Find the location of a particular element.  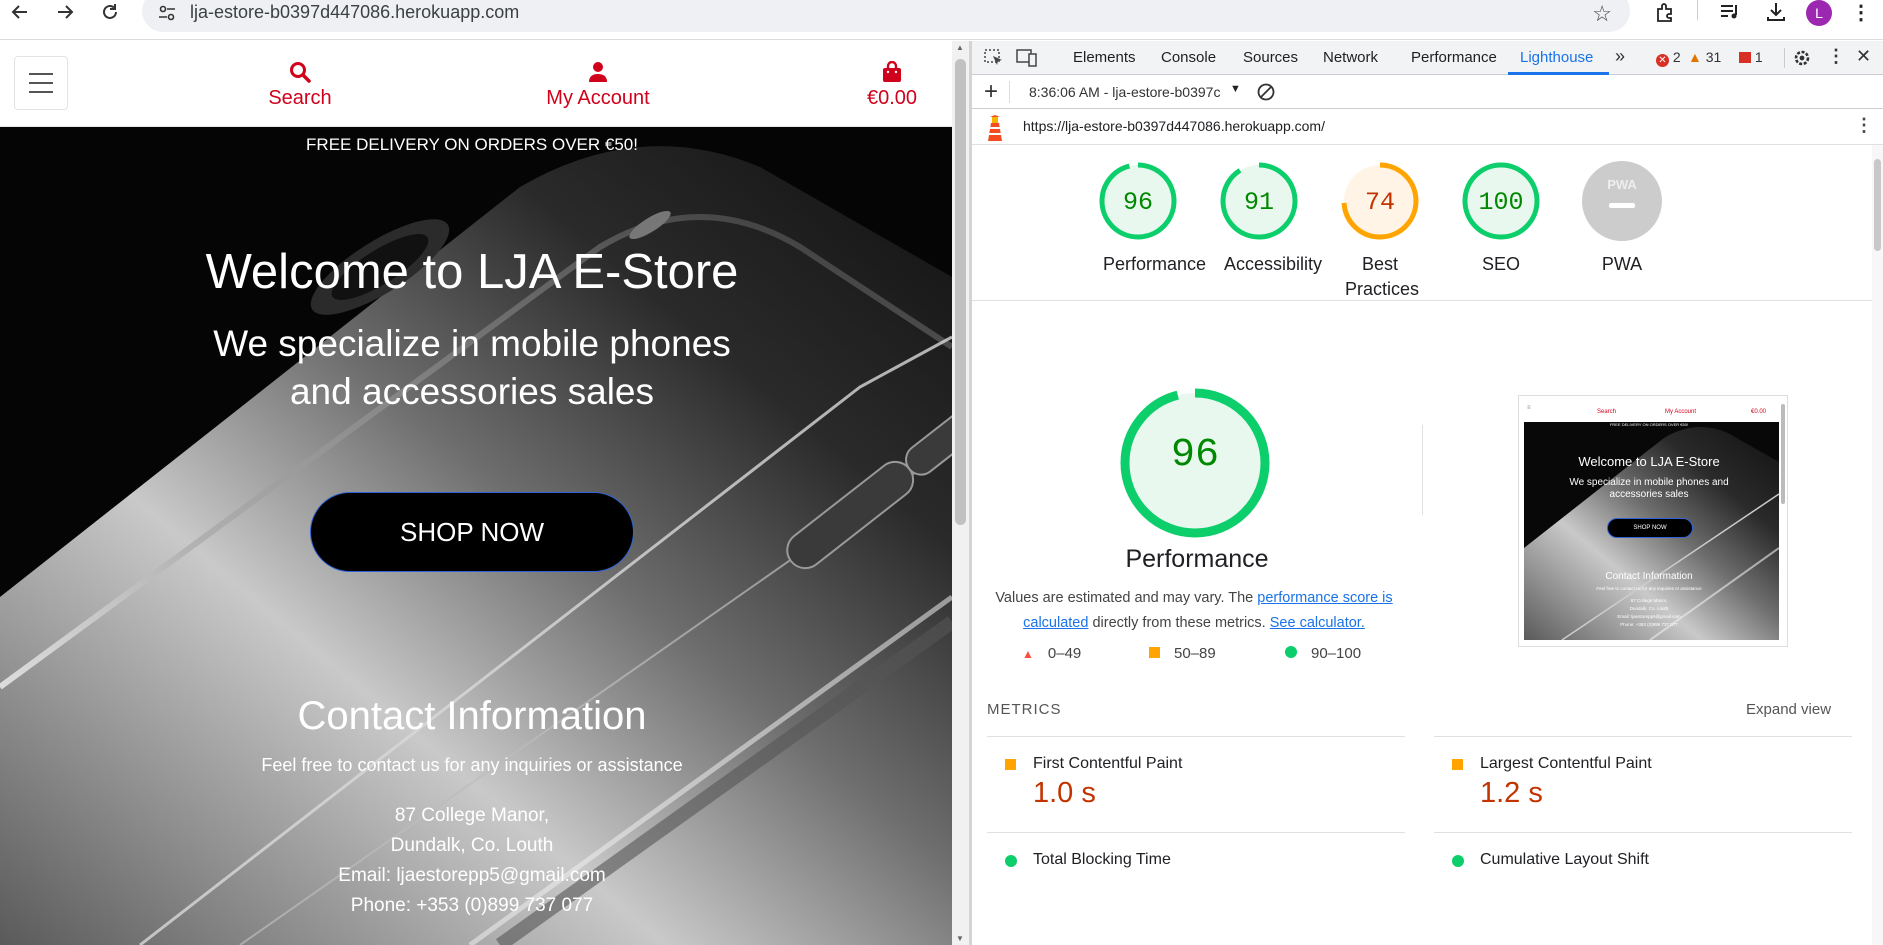

download-icon is located at coordinates (1776, 12).